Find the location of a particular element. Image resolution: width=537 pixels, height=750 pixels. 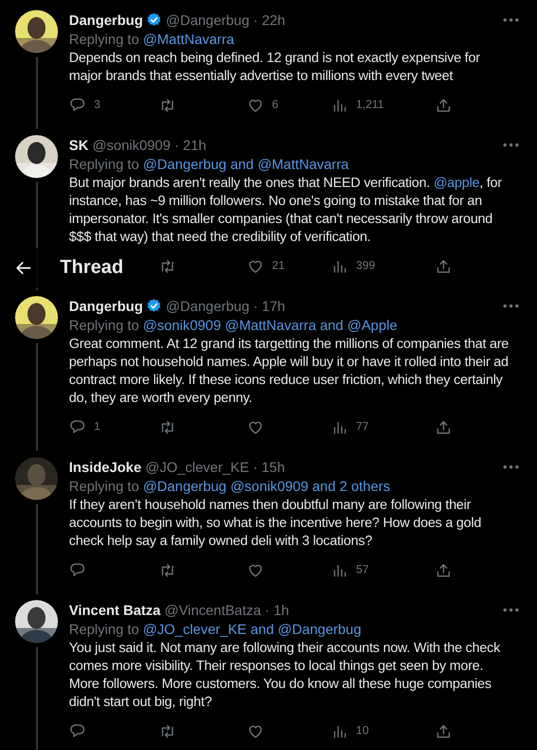

views-count: 77 is located at coordinates (362, 427).